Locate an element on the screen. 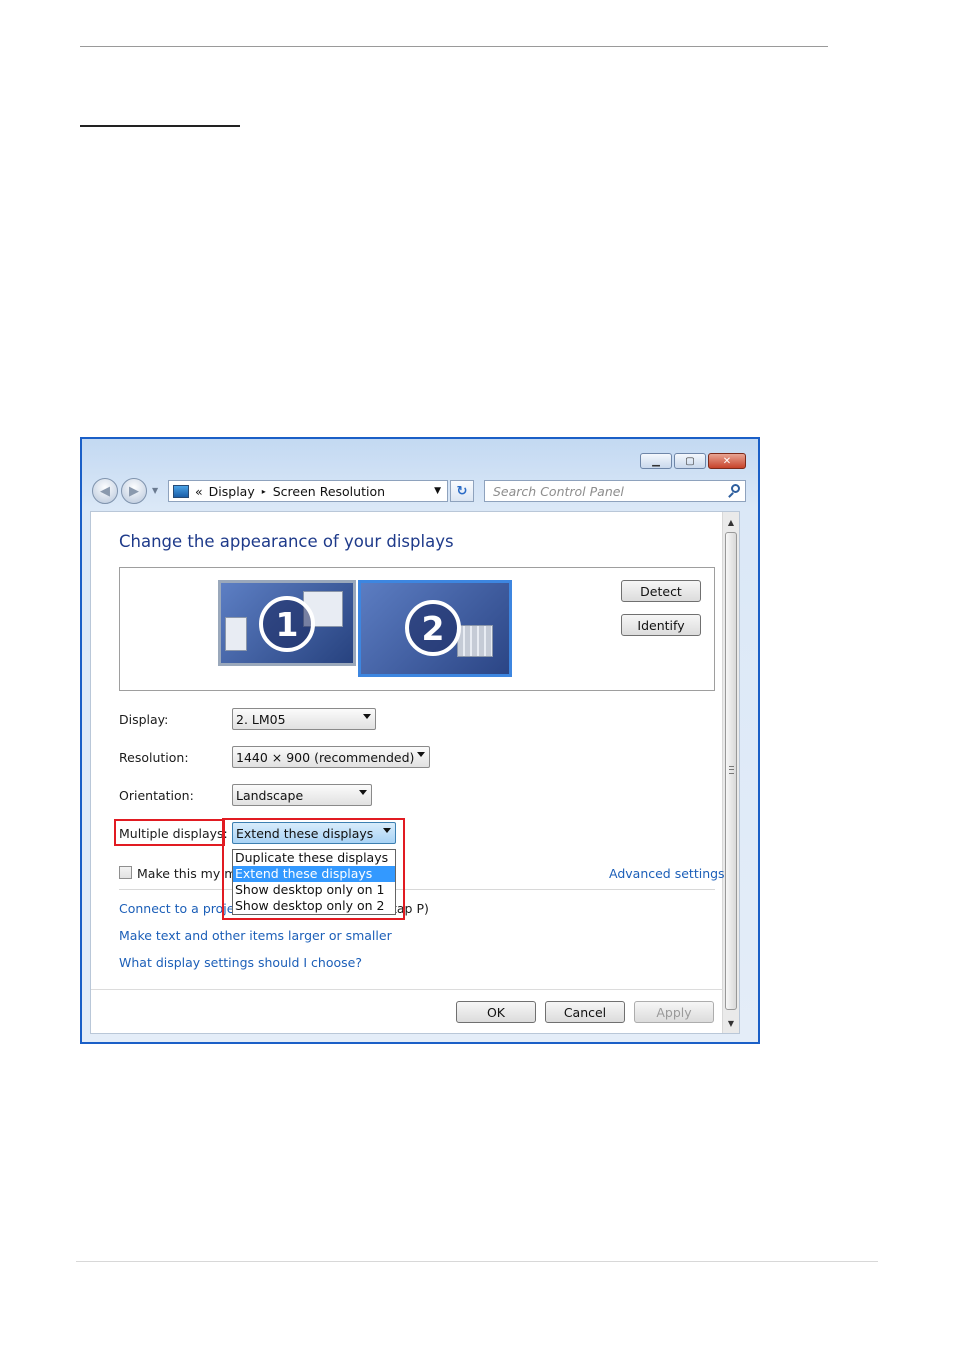  cancel-button: Cancel is located at coordinates (585, 1012).